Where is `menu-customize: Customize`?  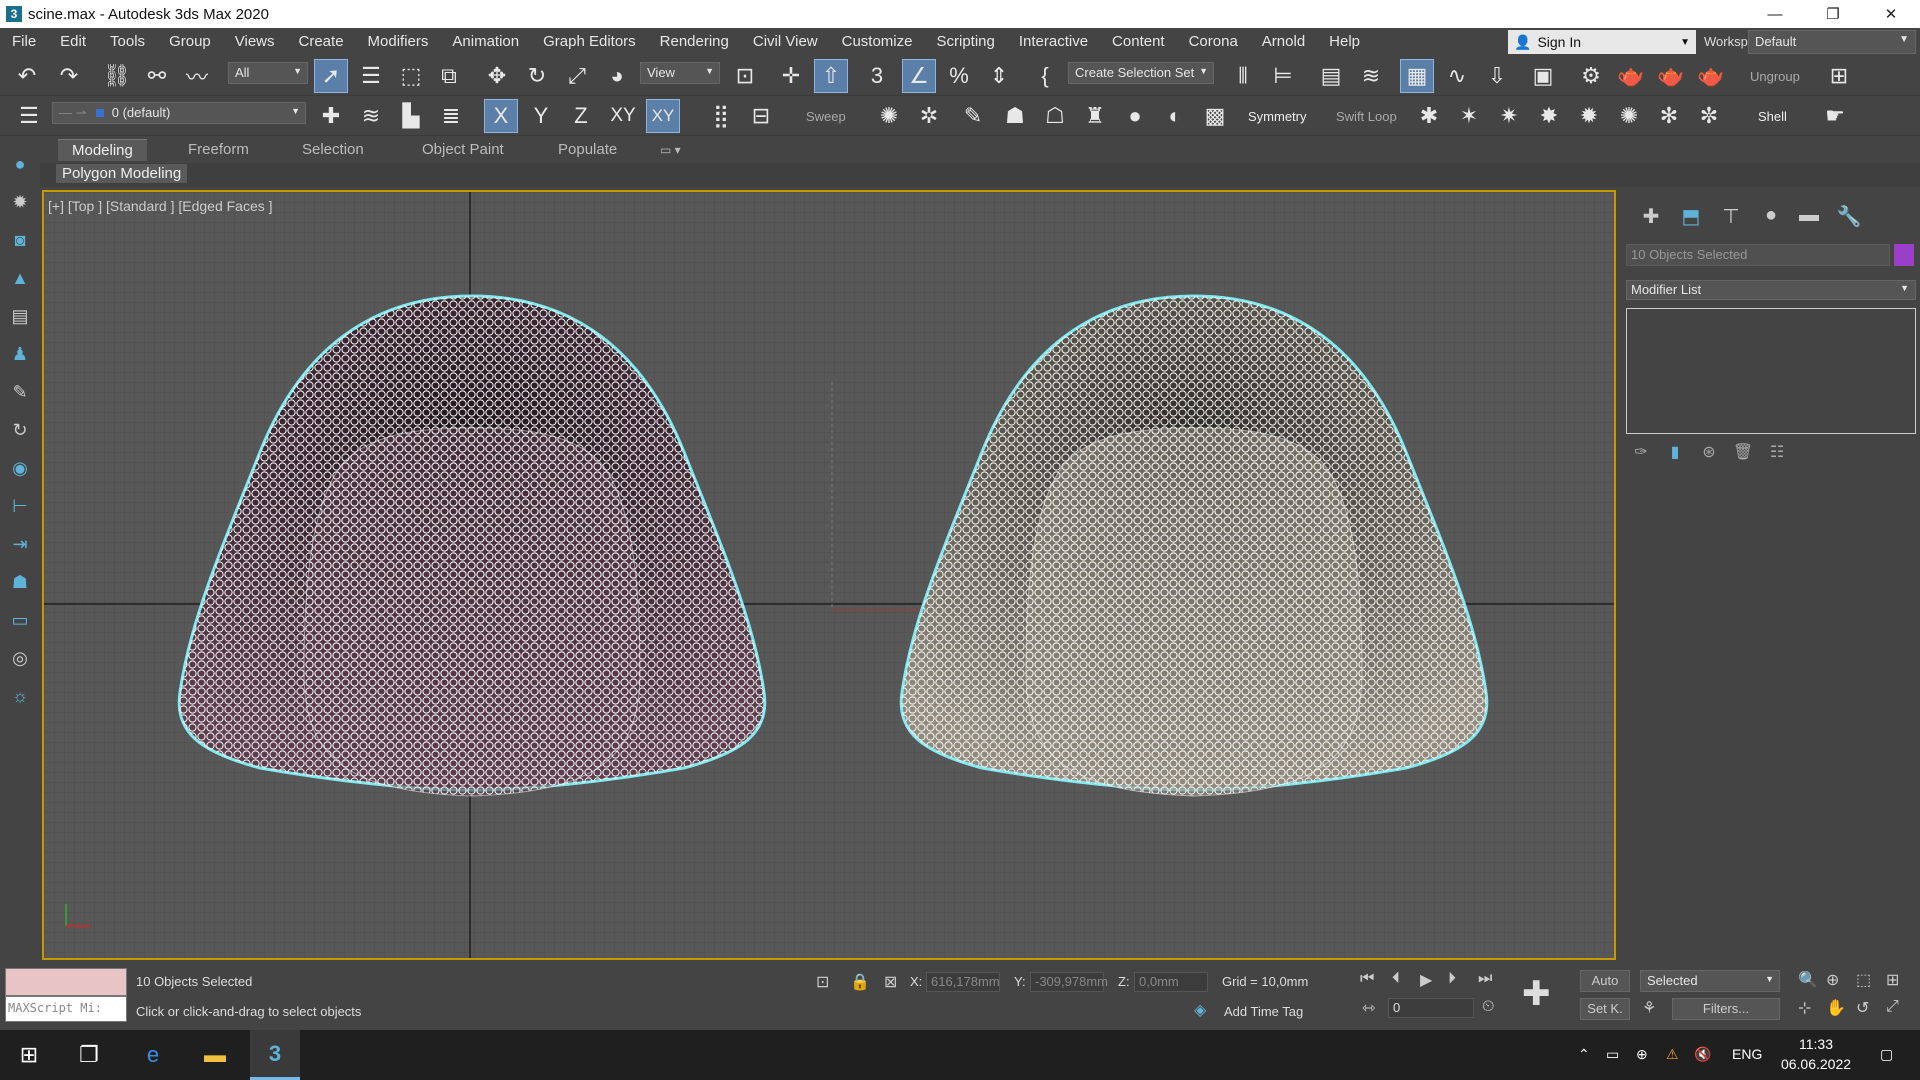
menu-customize: Customize is located at coordinates (877, 42).